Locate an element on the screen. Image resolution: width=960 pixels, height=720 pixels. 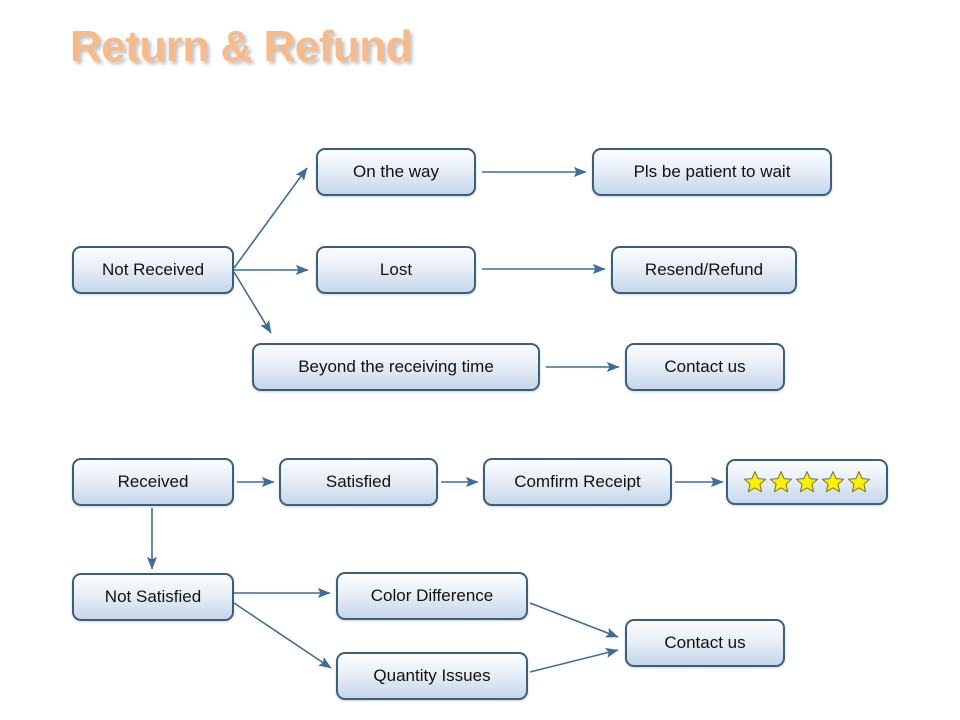
node-label: Not Received is located at coordinates (153, 269).